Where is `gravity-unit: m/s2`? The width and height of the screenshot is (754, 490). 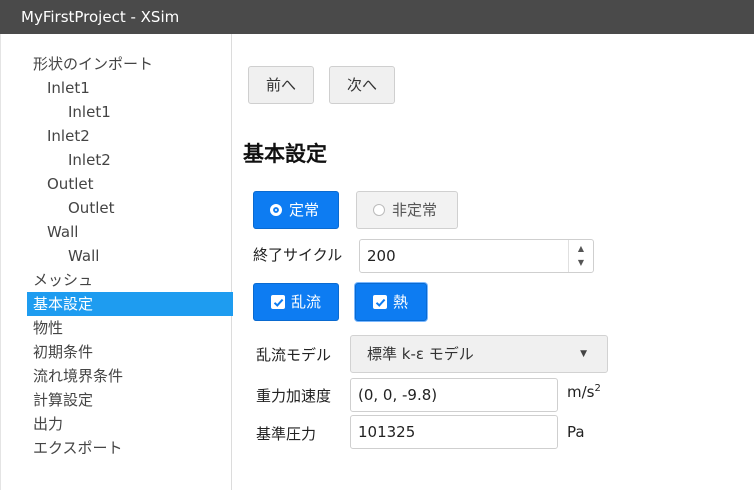
gravity-unit: m/s2 is located at coordinates (584, 392).